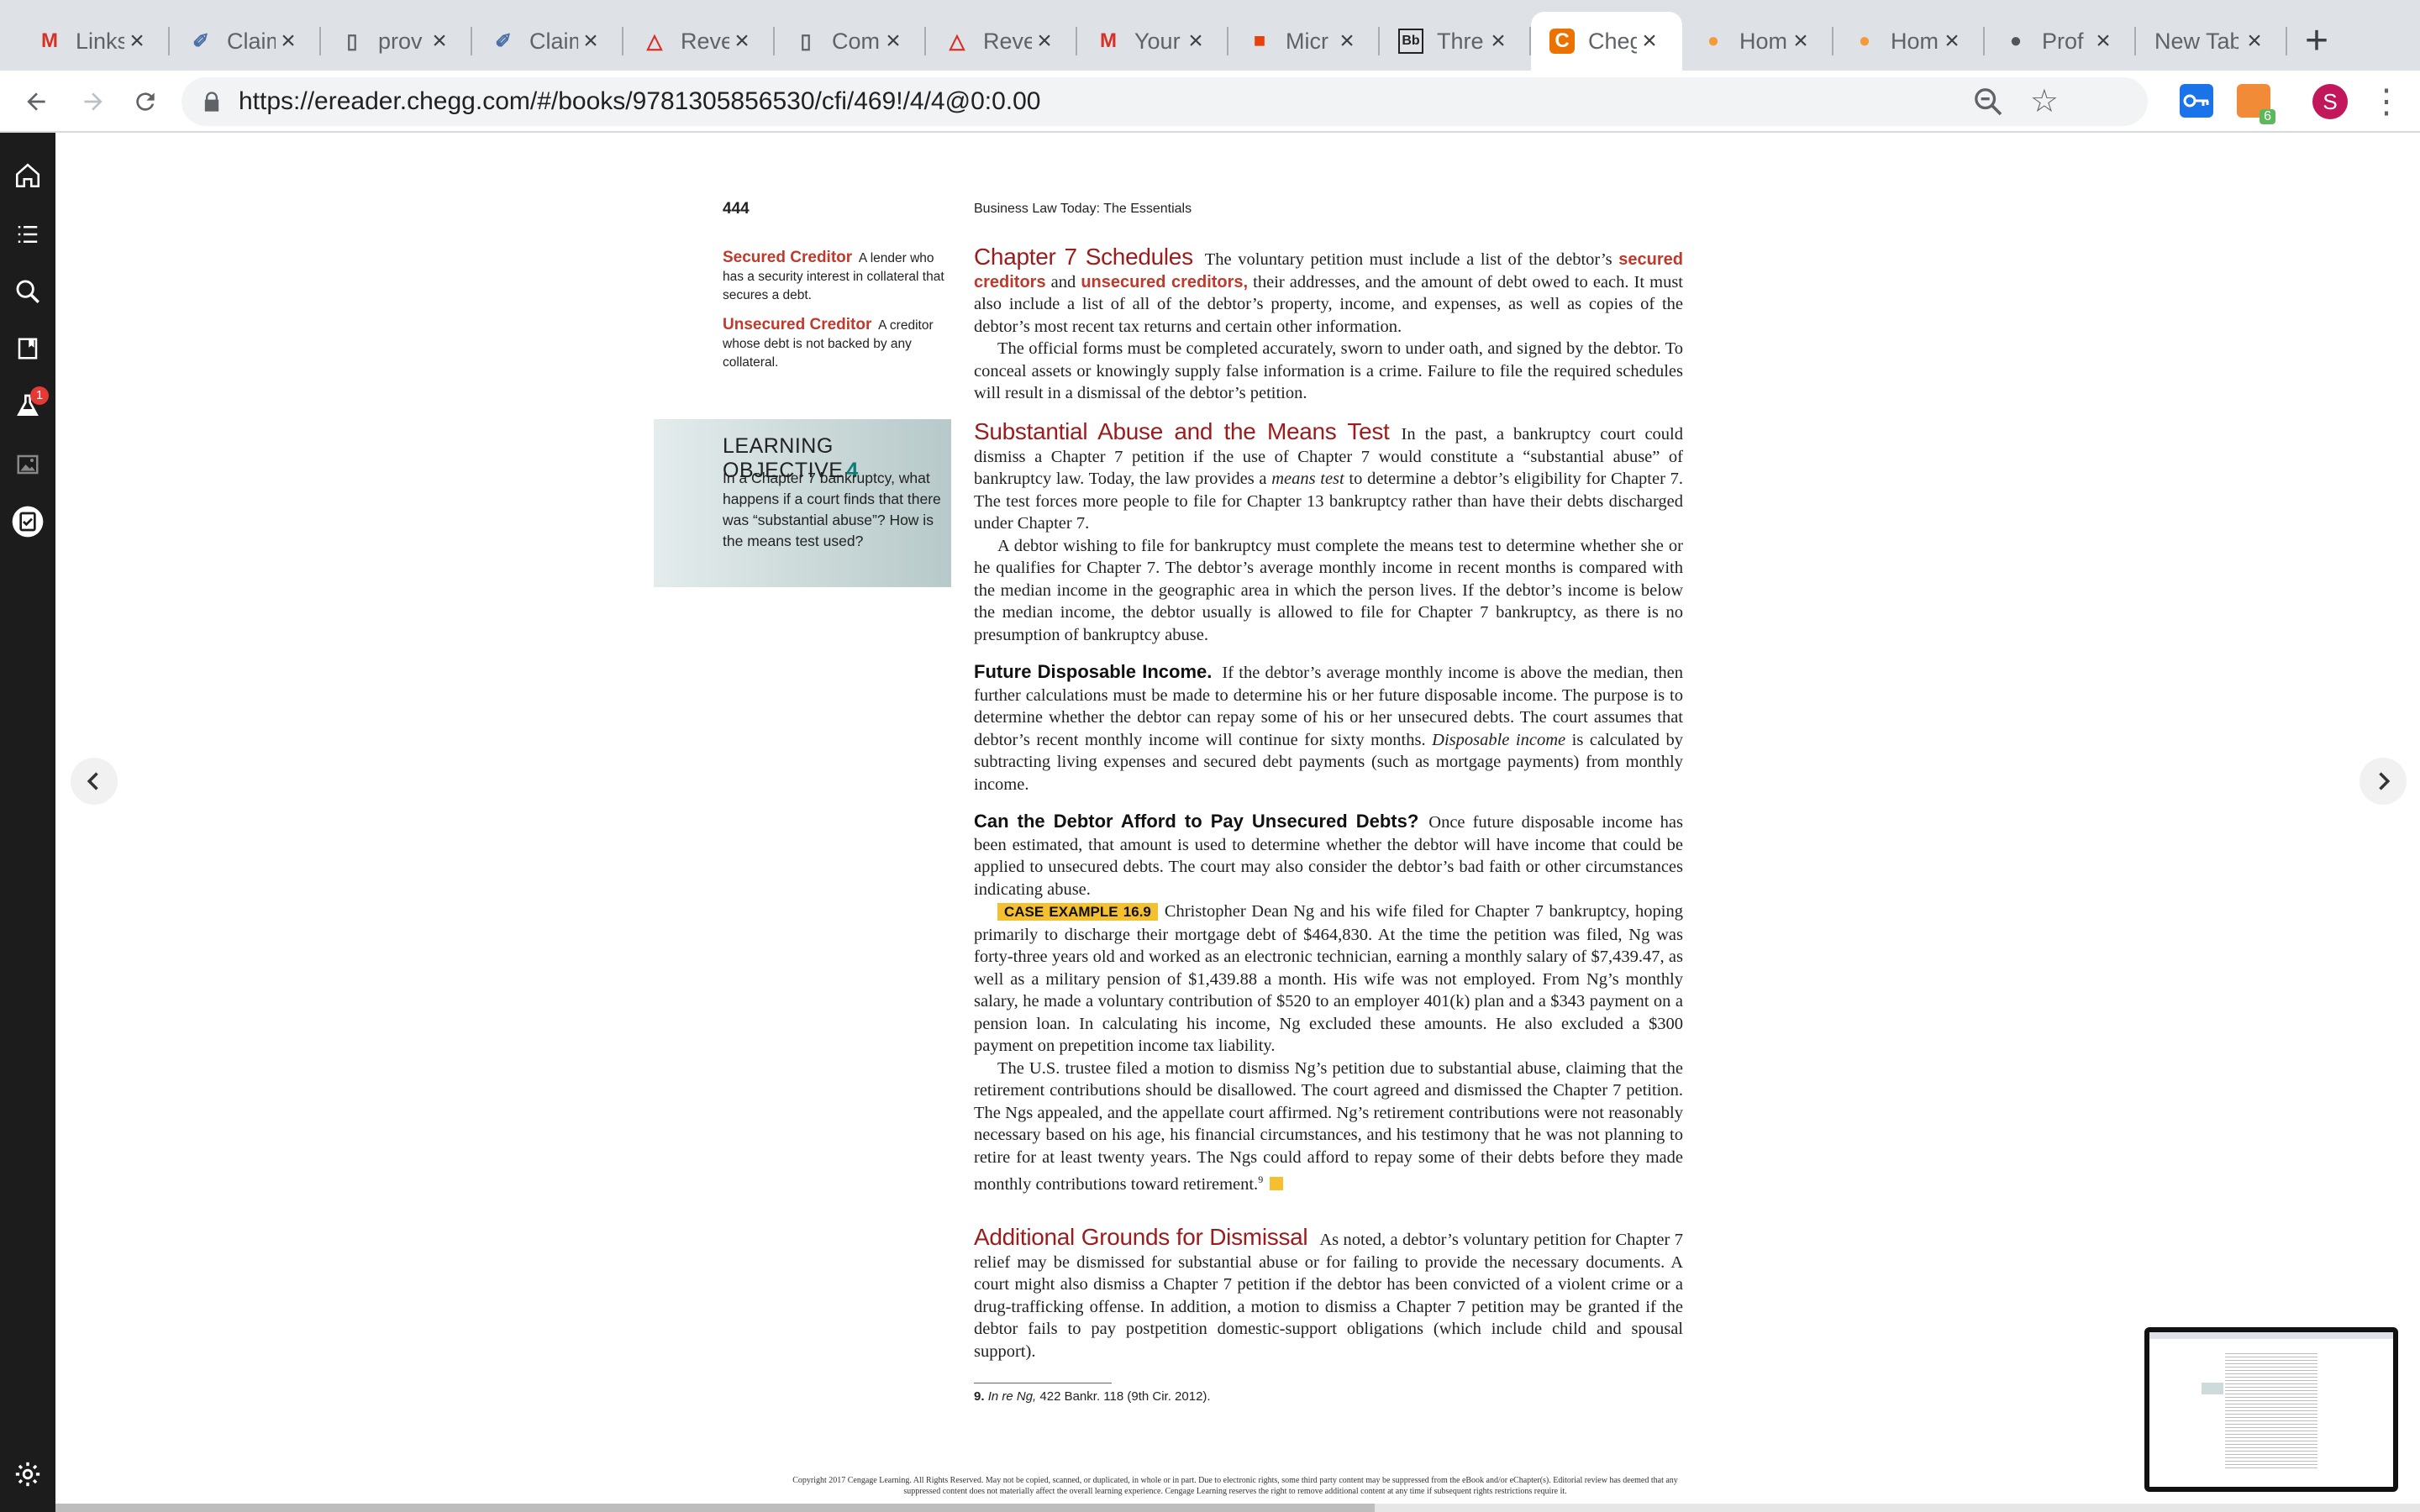  I want to click on lock-icon, so click(211, 102).